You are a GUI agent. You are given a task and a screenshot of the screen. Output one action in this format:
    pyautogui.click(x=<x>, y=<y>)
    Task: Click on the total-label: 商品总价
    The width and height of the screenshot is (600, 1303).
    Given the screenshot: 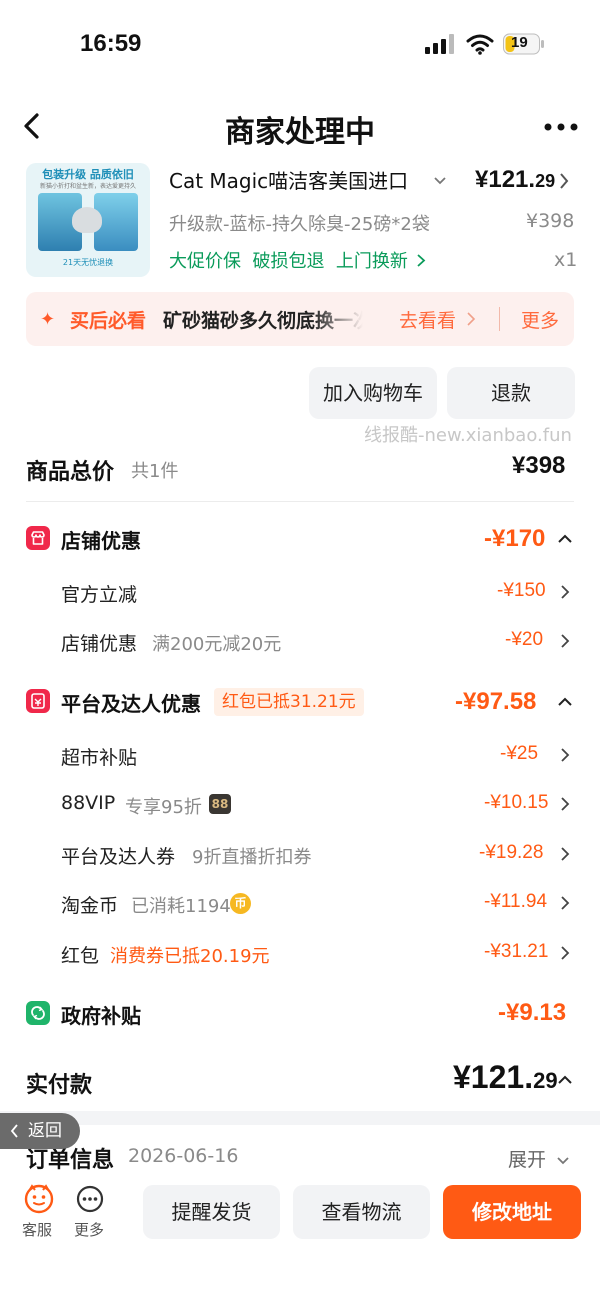 What is the action you would take?
    pyautogui.click(x=70, y=472)
    